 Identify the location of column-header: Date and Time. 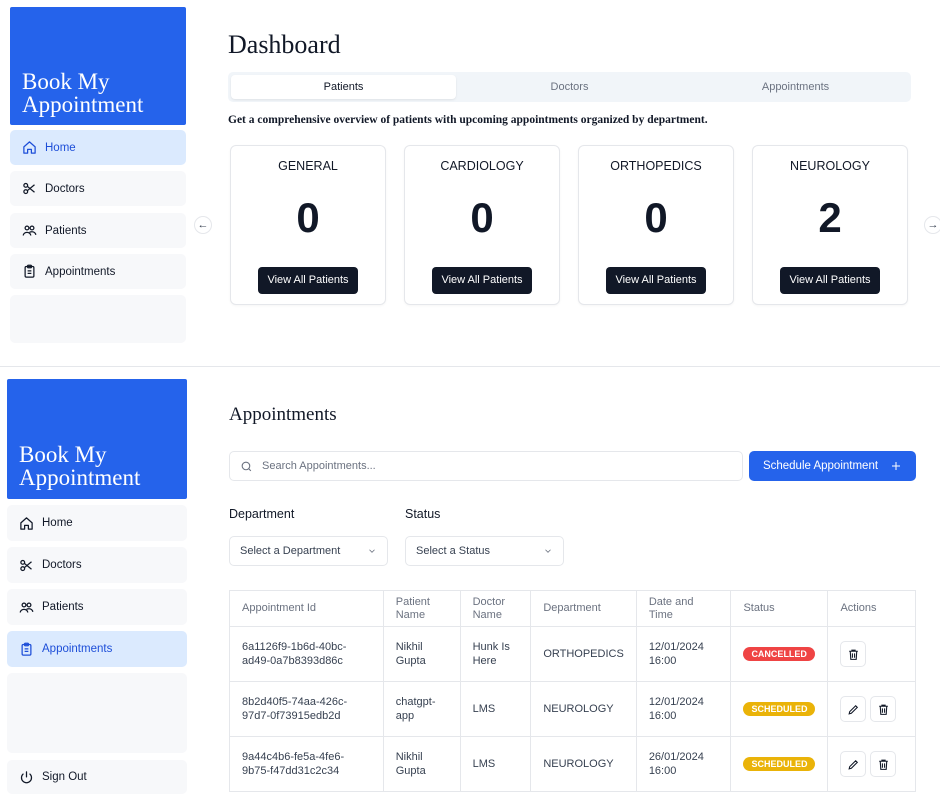
(683, 608).